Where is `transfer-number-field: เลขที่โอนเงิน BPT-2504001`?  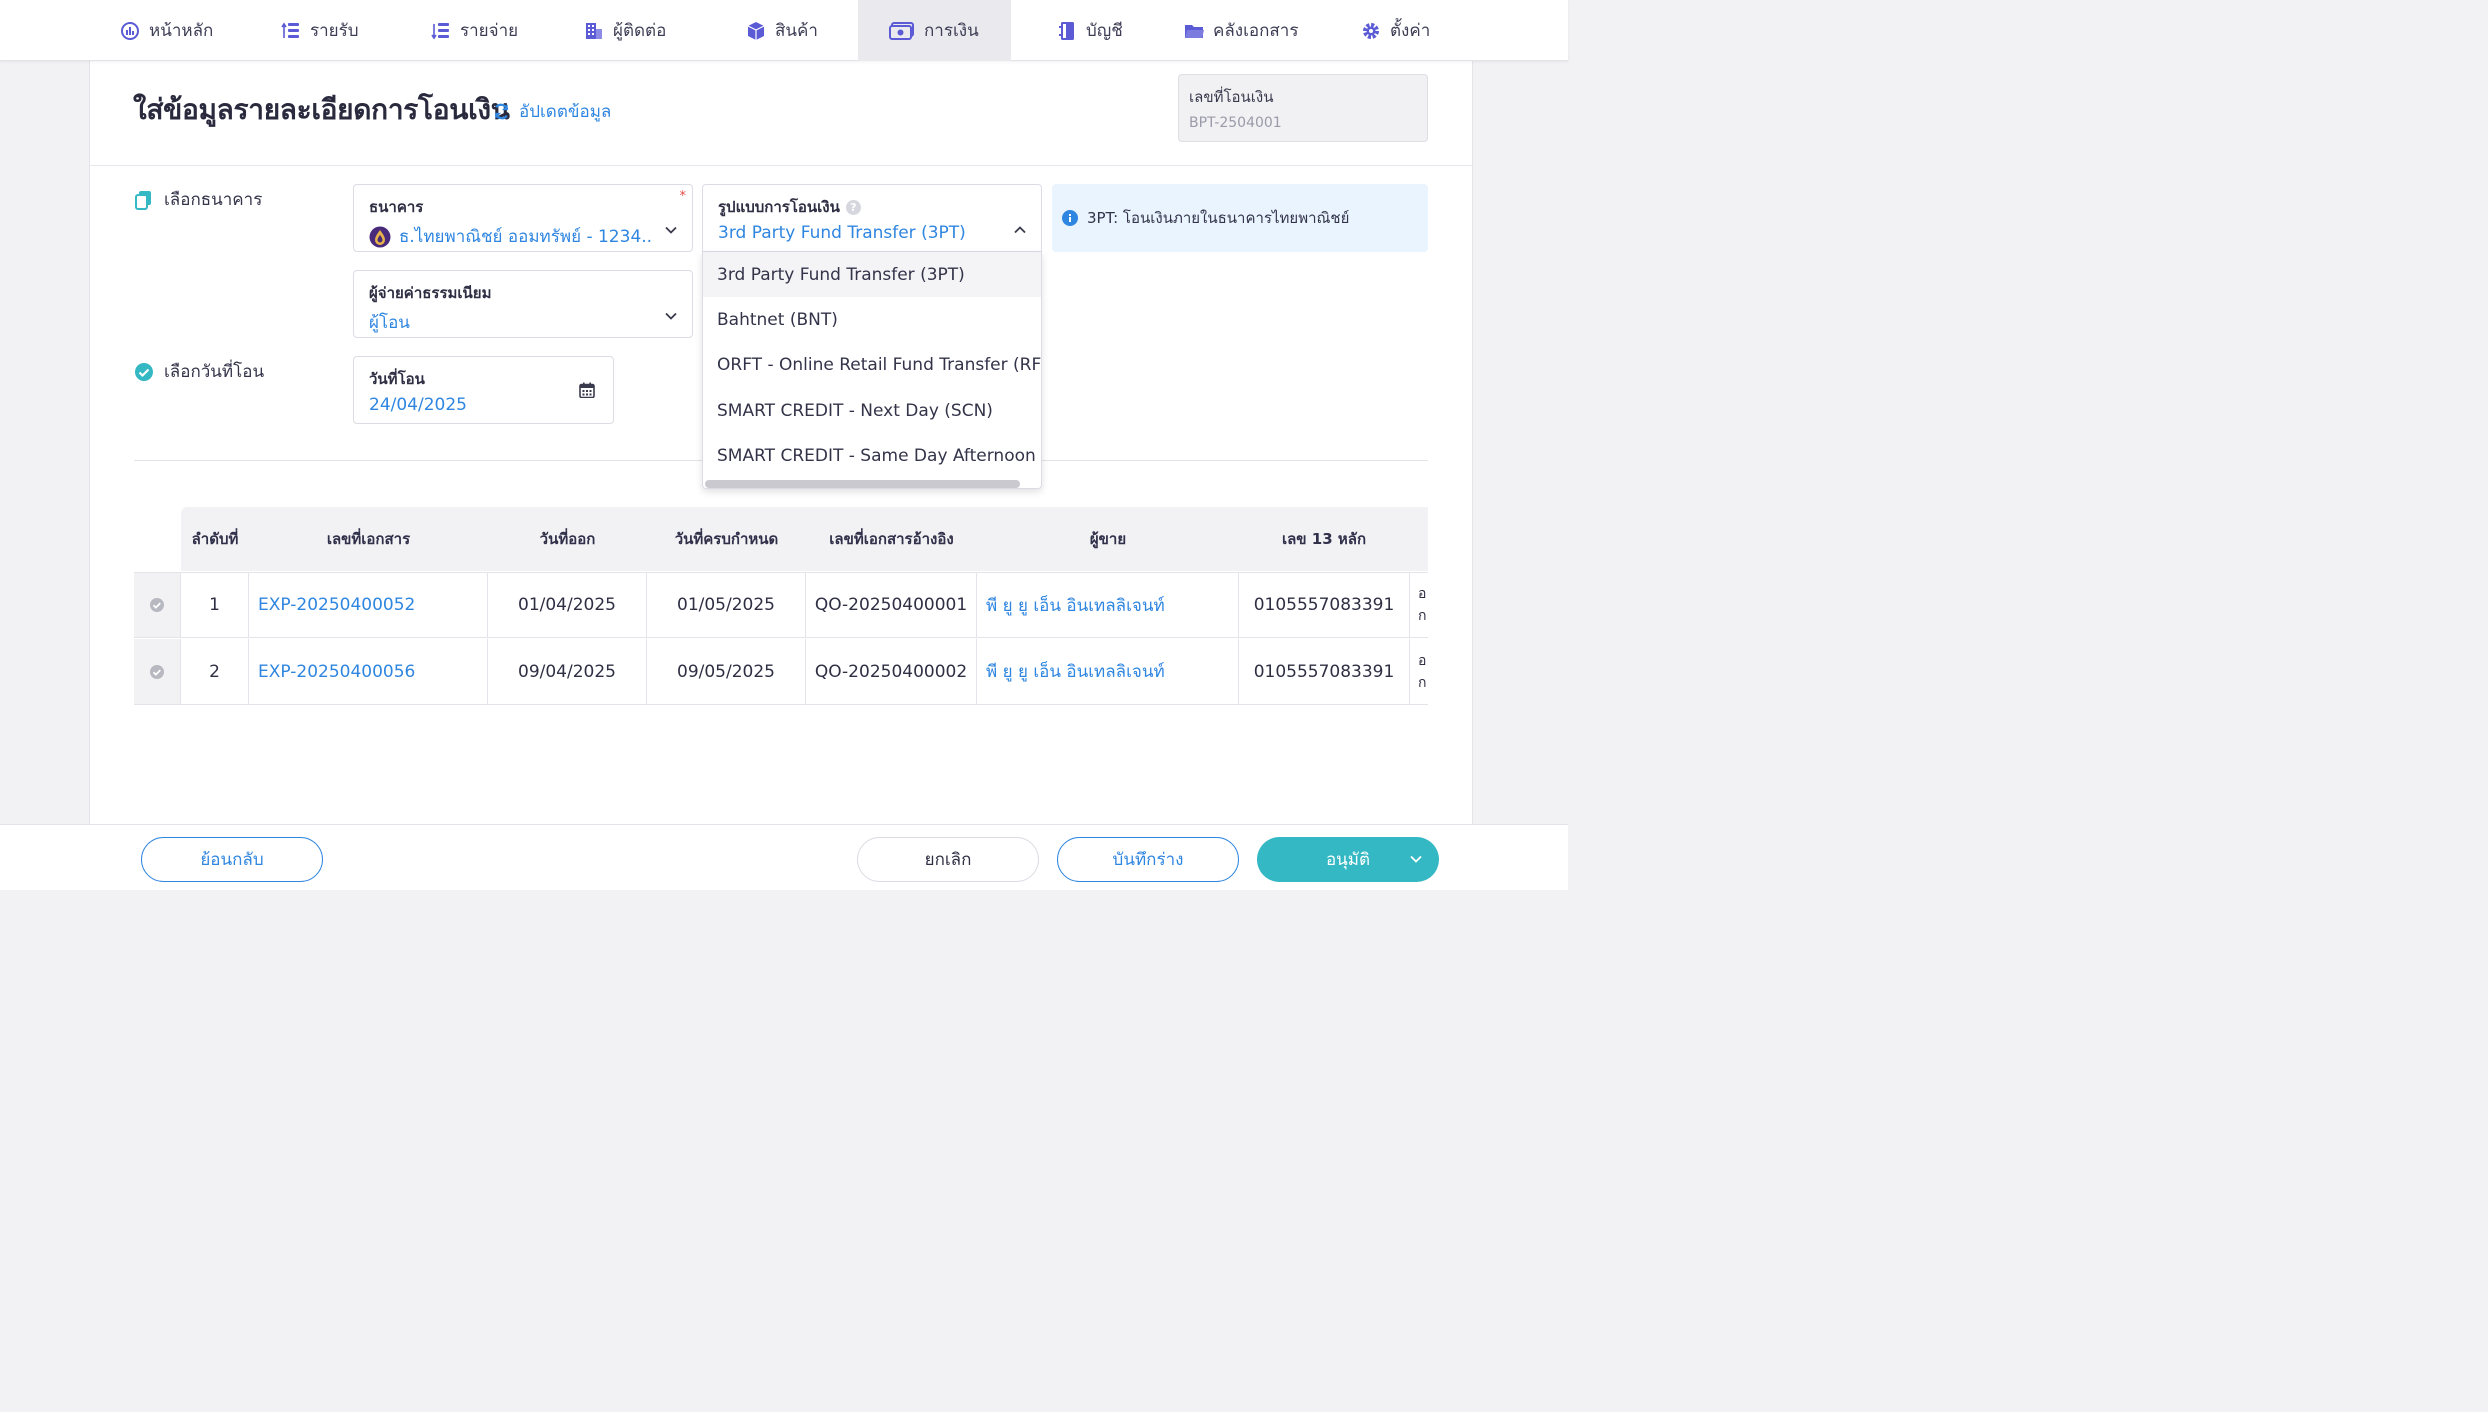
transfer-number-field: เลขที่โอนเงิน BPT-2504001 is located at coordinates (1303, 108).